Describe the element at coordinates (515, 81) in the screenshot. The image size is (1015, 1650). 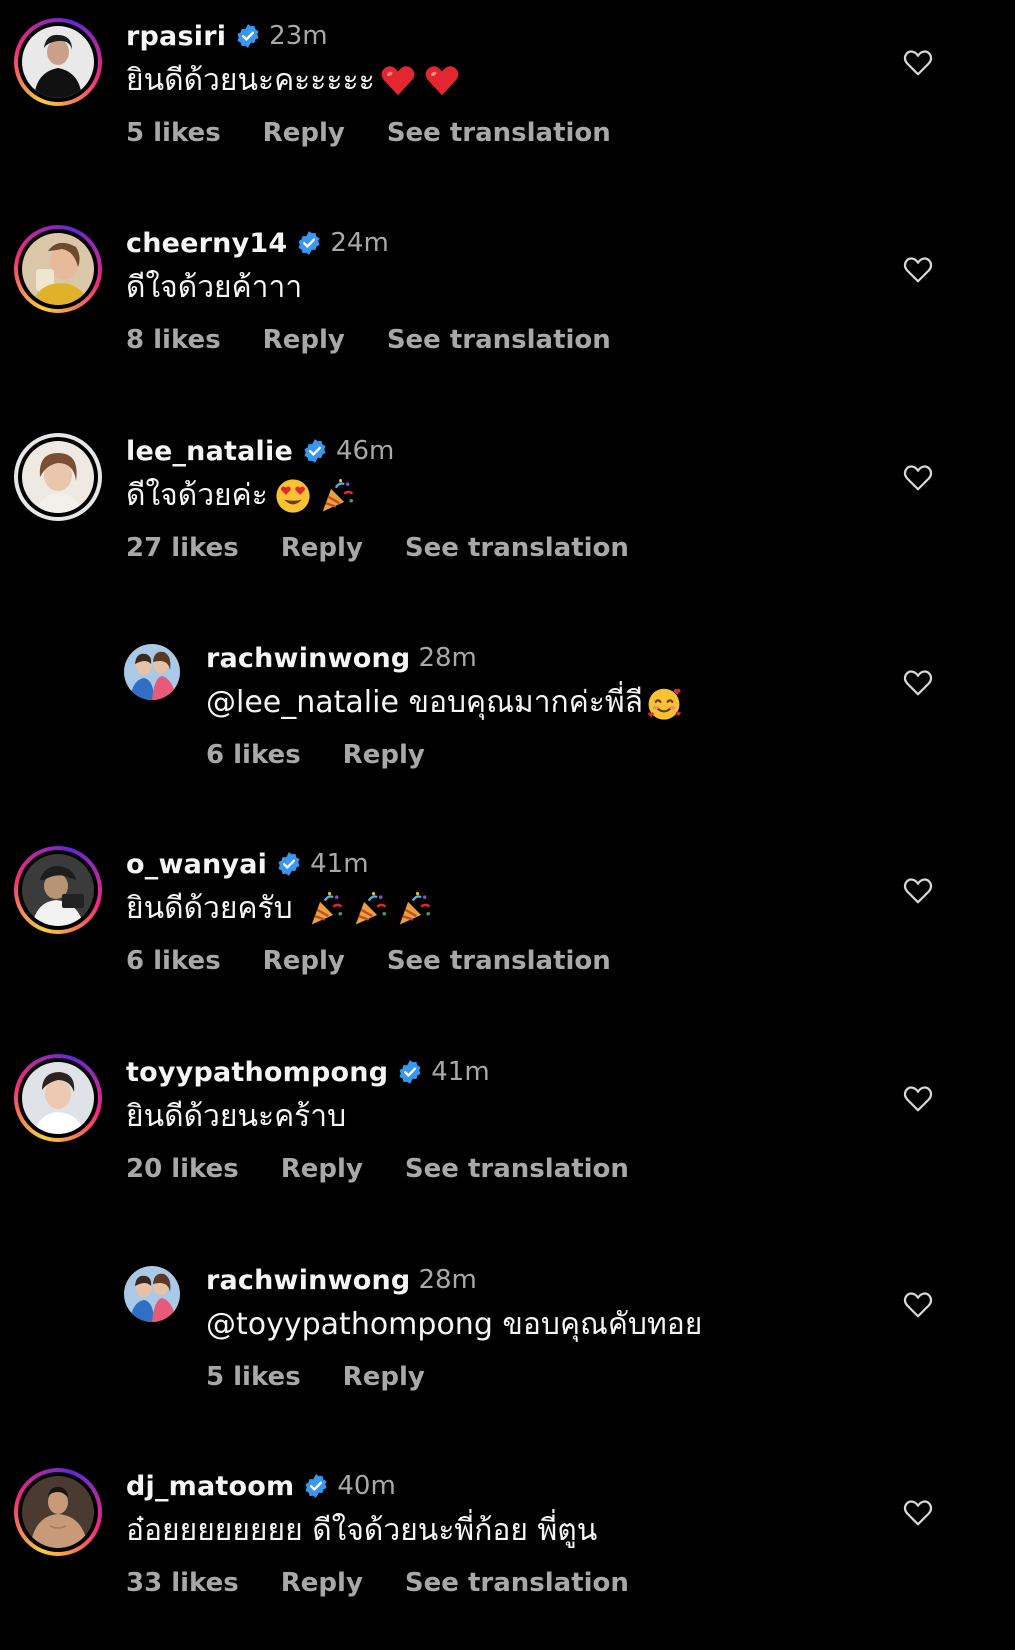
I see `comment-text: ยินดีด้วยนะคะะะะะ` at that location.